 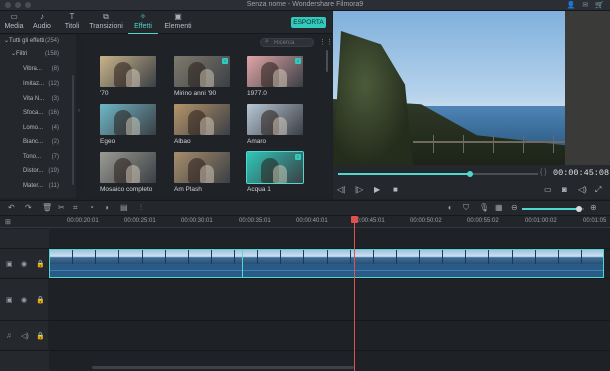 I want to click on category-item: Sfoca... (16), so click(x=38, y=113).